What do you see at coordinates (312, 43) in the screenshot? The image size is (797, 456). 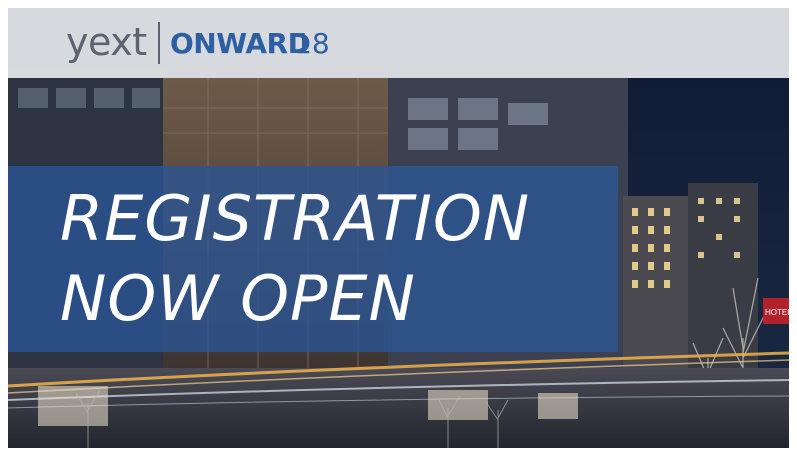 I see `onward-year: 18` at bounding box center [312, 43].